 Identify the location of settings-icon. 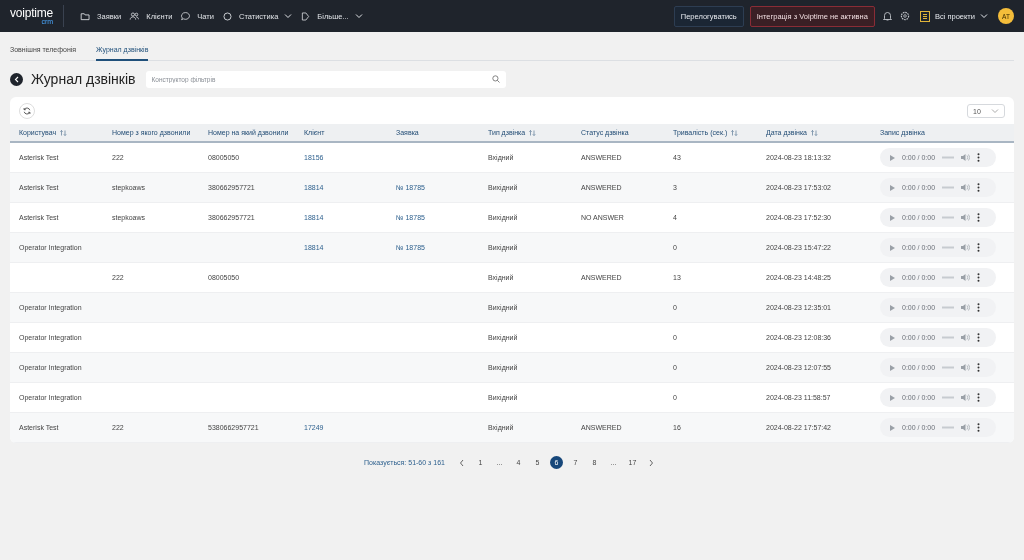
(904, 16).